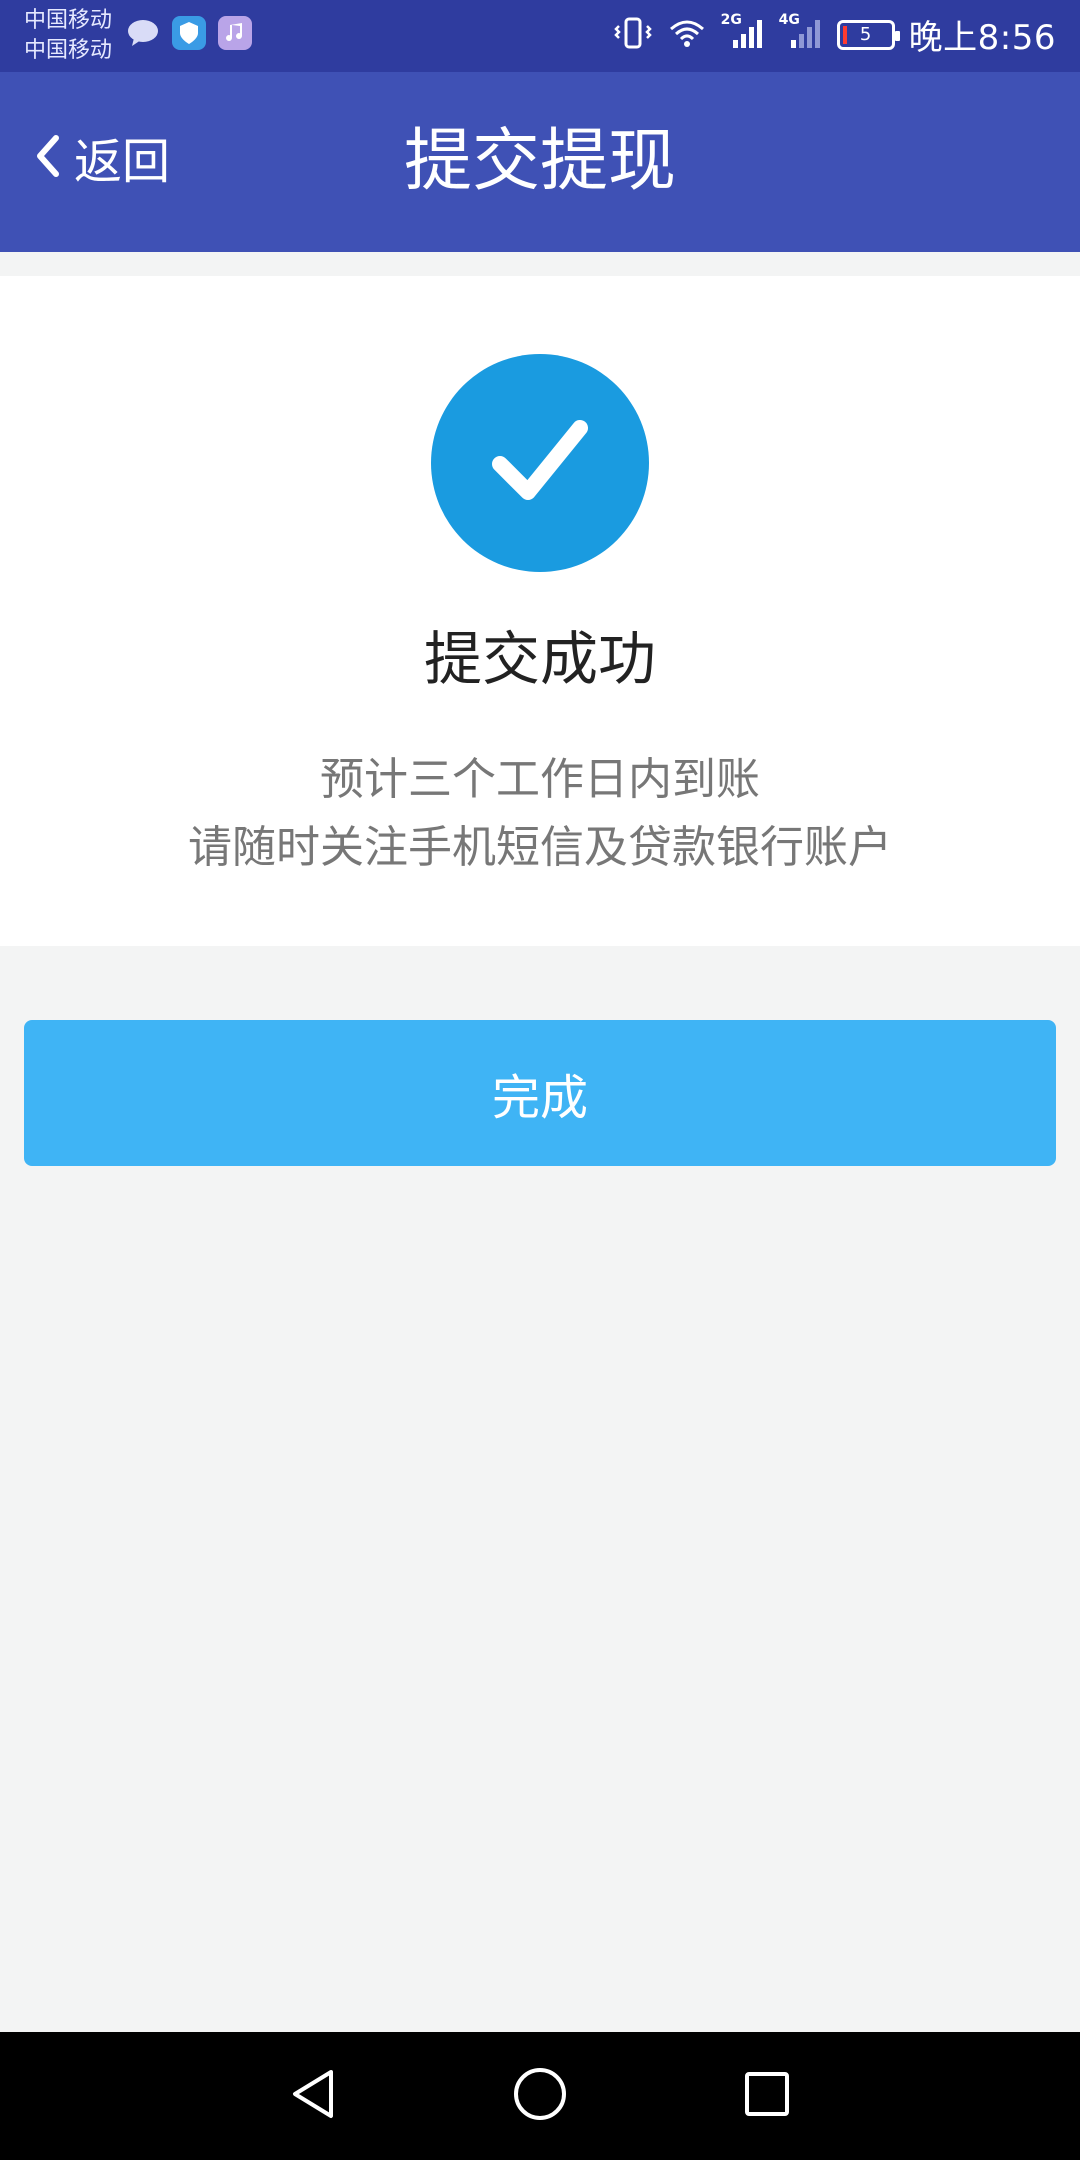 Image resolution: width=1080 pixels, height=2160 pixels. I want to click on check-icon, so click(540, 463).